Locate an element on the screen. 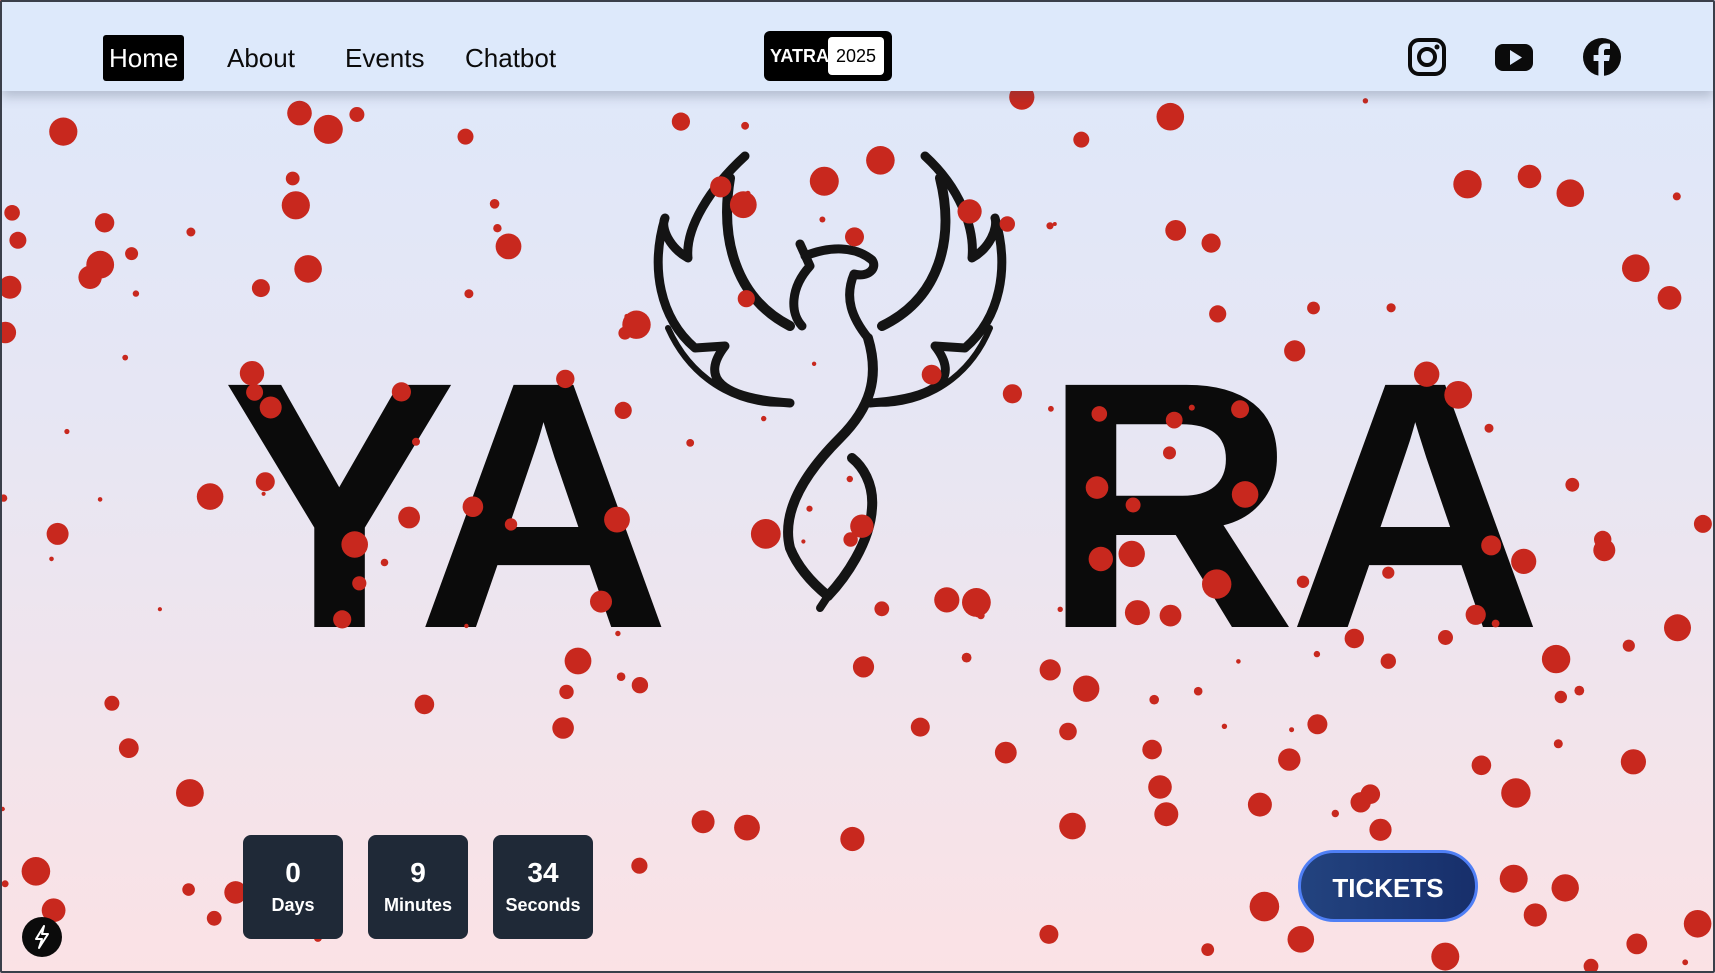  nav-chatbot: Chatbot is located at coordinates (510, 58).